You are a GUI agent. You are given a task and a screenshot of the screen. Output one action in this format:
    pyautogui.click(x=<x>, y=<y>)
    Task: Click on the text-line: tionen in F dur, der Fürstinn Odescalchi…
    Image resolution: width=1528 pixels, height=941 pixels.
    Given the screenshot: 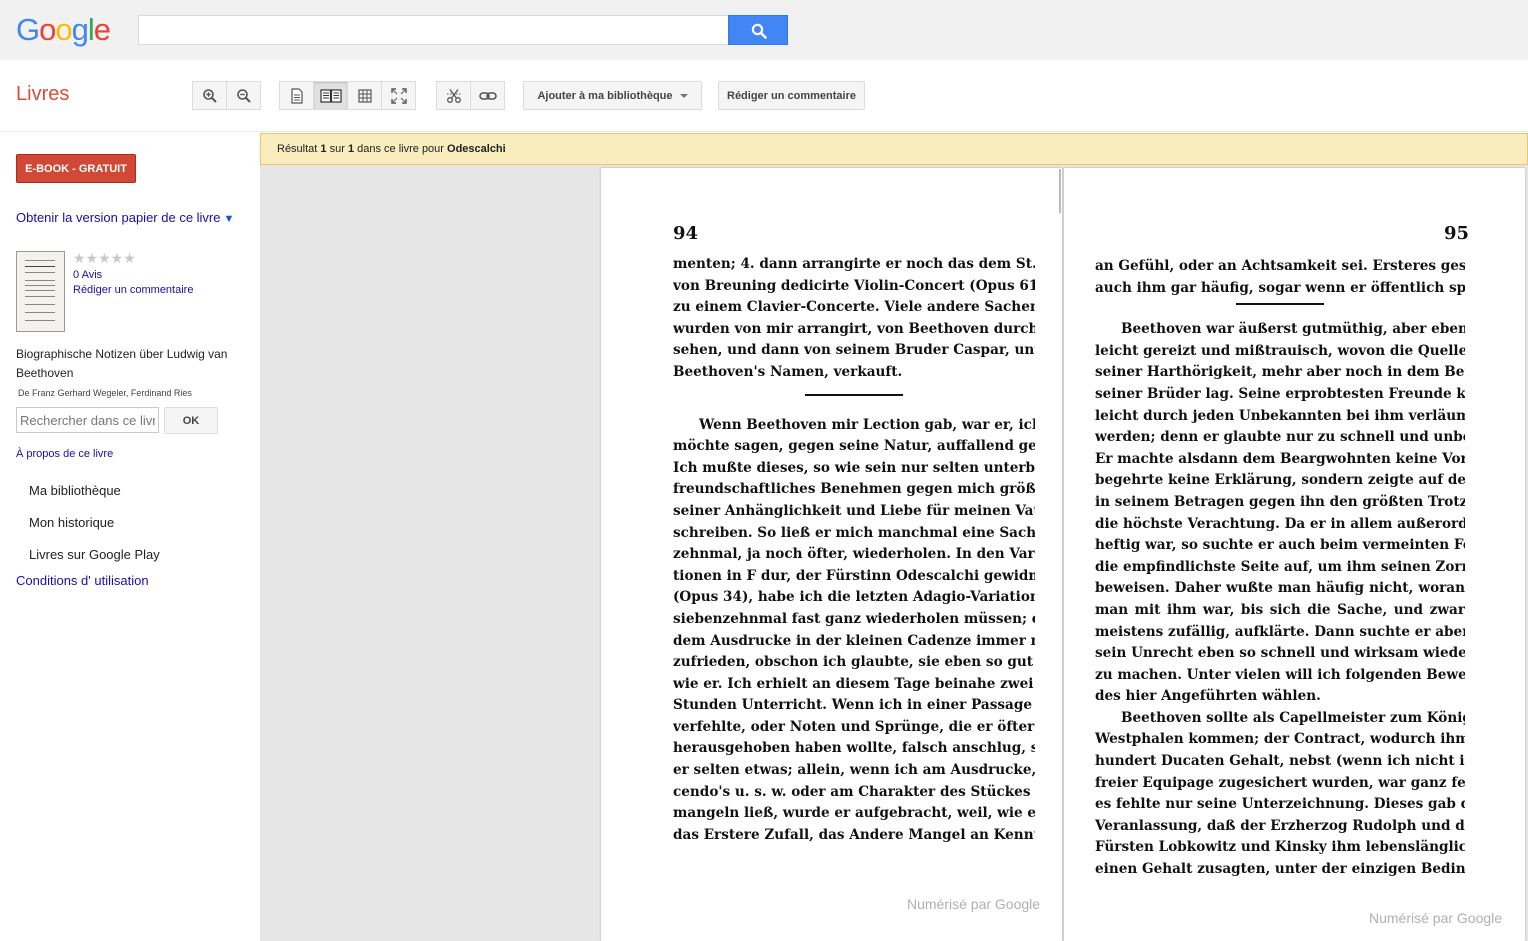 What is the action you would take?
    pyautogui.click(x=854, y=575)
    